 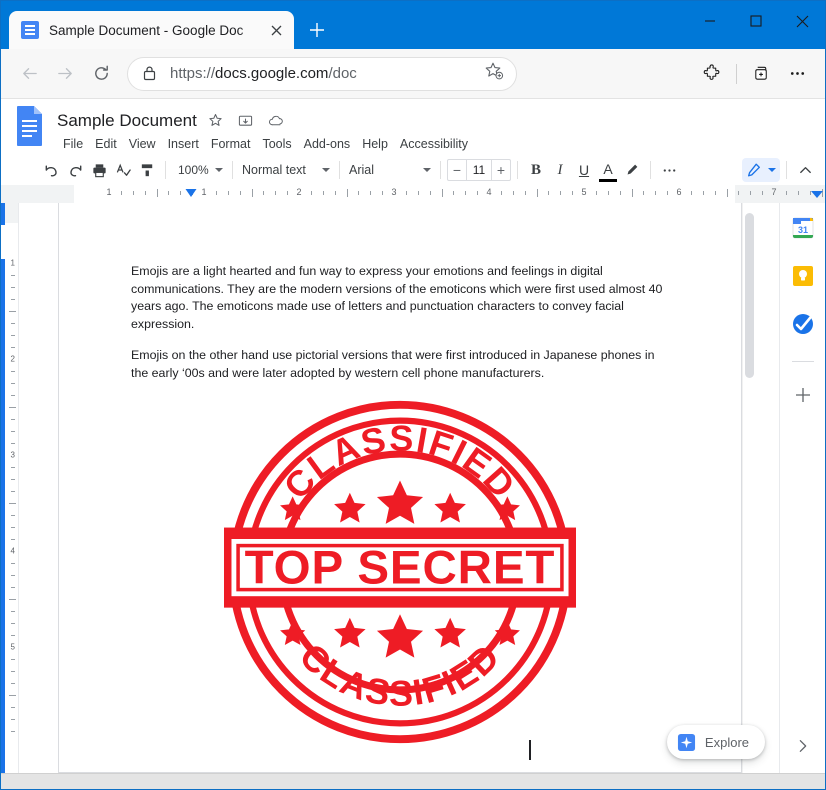 I want to click on vertical-ruler-number: 4, so click(x=12, y=551).